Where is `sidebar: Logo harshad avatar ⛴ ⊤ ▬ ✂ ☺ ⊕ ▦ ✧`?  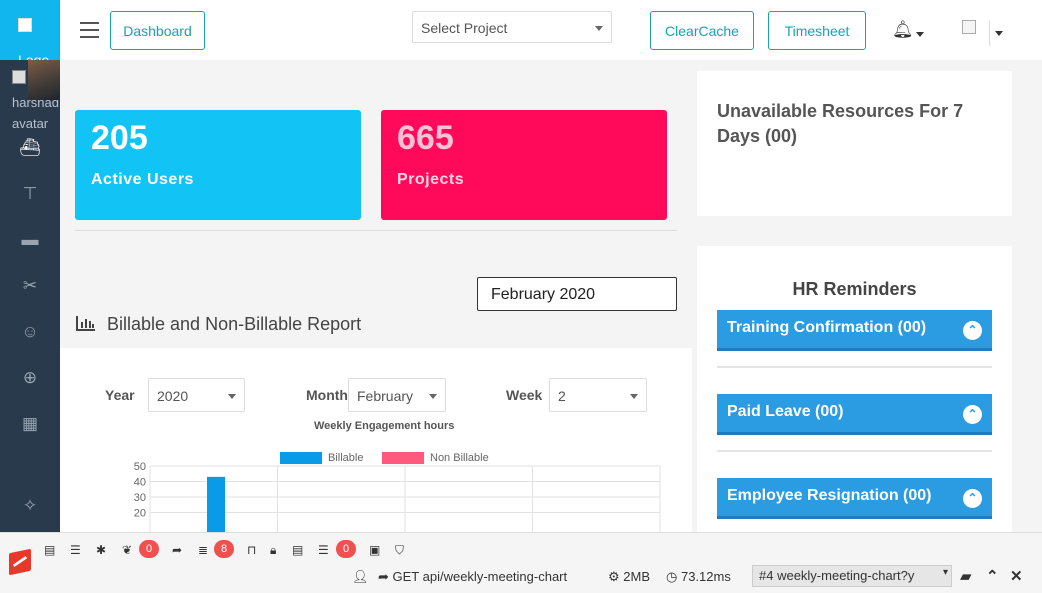 sidebar: Logo harshad avatar ⛴ ⊤ ▬ ✂ ☺ ⊕ ▦ ✧ is located at coordinates (30, 266).